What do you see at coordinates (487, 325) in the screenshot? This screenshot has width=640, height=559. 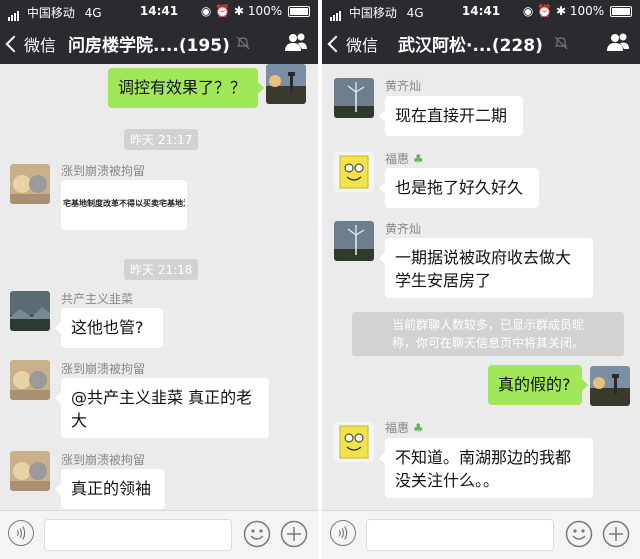 I see `system-notice-line: 当前群聊人数较多，已显示群成员昵` at bounding box center [487, 325].